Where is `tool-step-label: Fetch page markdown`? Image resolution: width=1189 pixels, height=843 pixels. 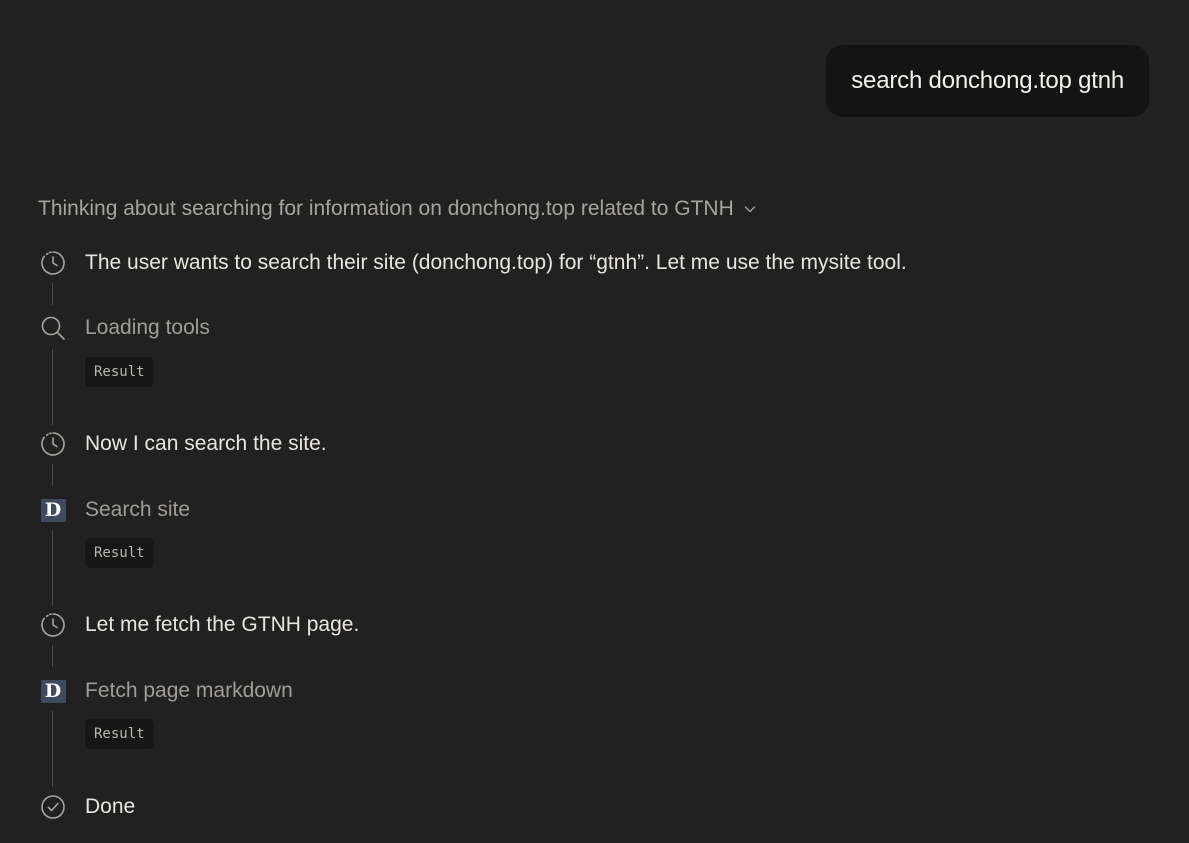 tool-step-label: Fetch page markdown is located at coordinates (189, 691).